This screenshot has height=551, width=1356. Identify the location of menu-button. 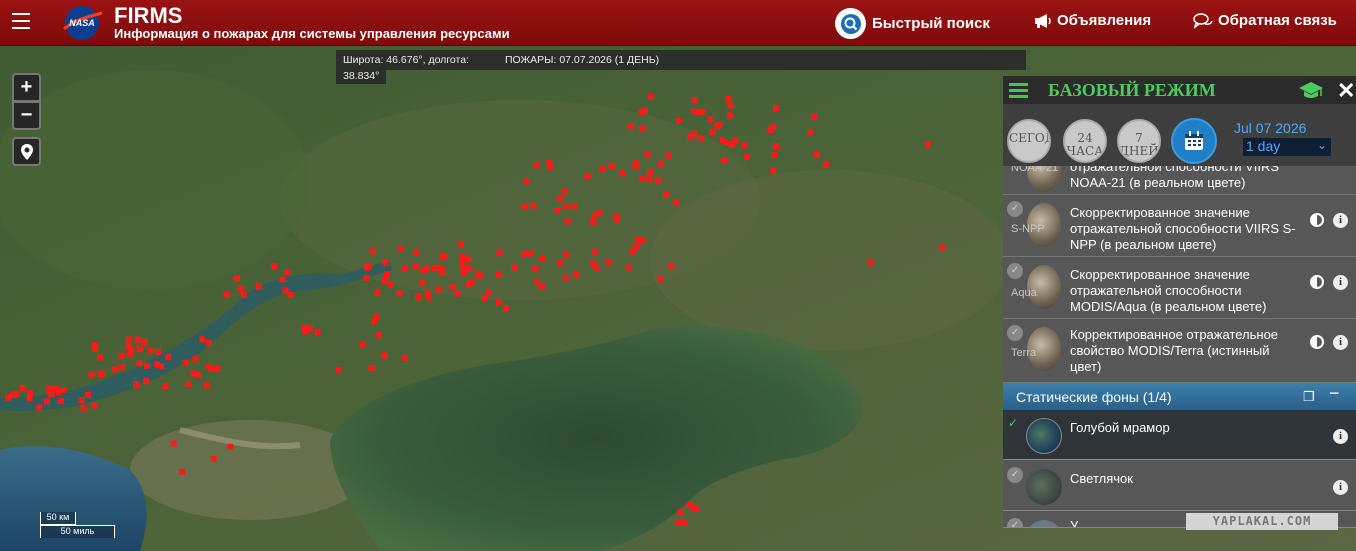
(21, 21).